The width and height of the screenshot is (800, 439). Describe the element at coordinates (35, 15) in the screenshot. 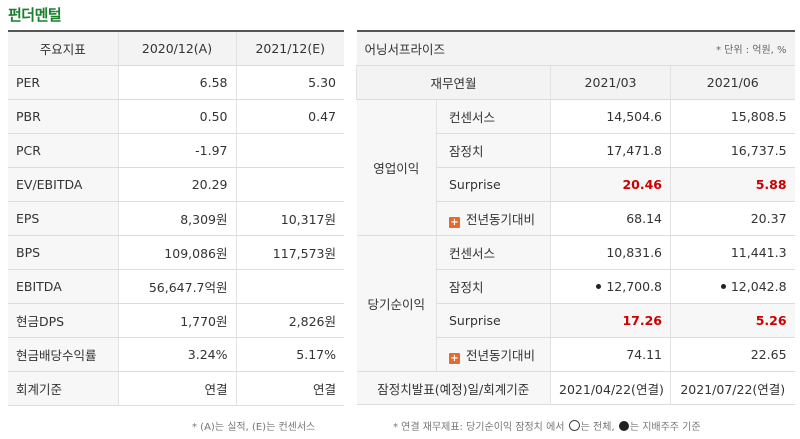

I see `section-title: 펀더멘털` at that location.